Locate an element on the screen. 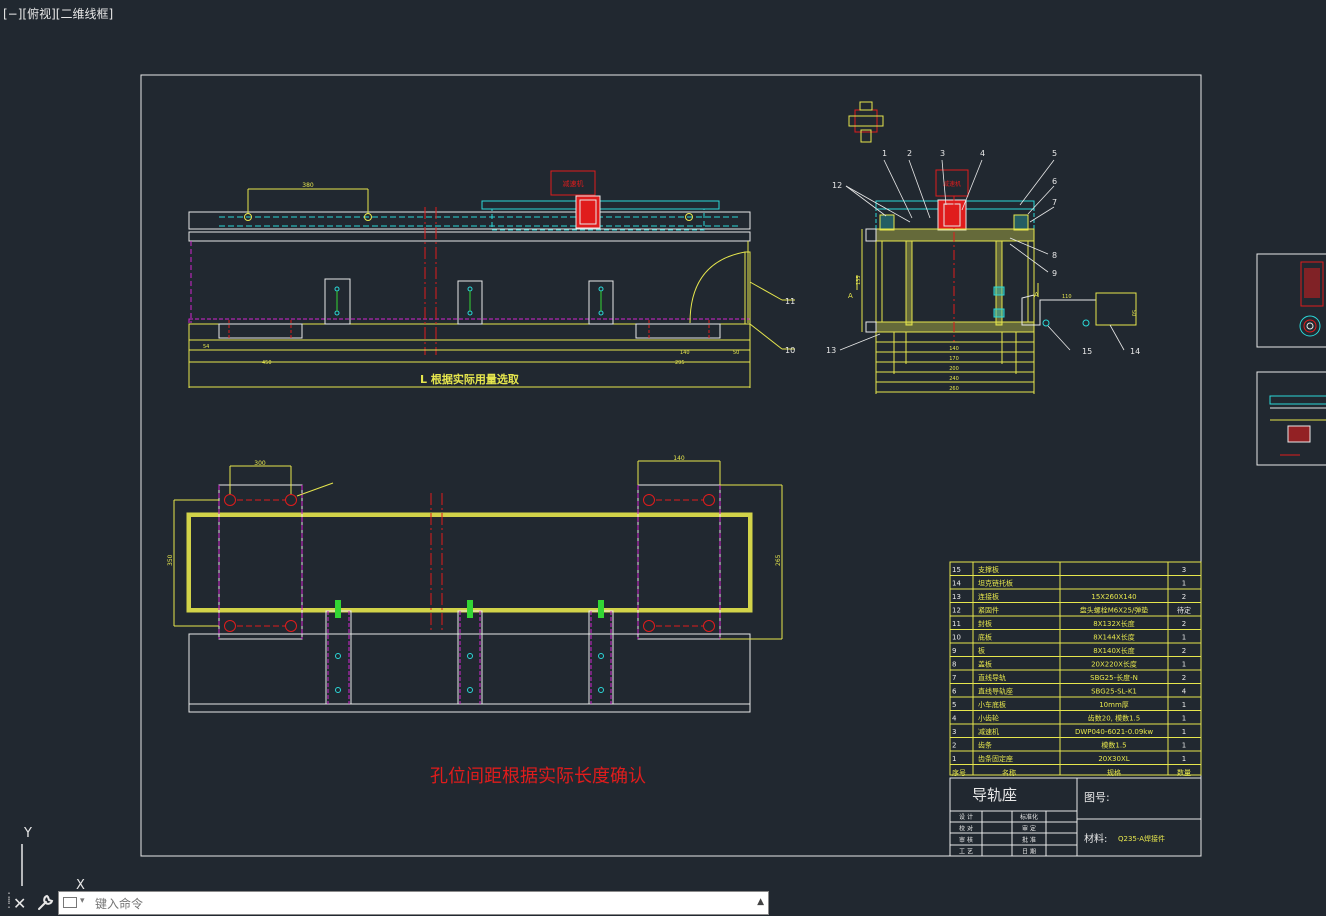 The width and height of the screenshot is (1326, 916). bom-cell-no: 12 is located at coordinates (956, 611).